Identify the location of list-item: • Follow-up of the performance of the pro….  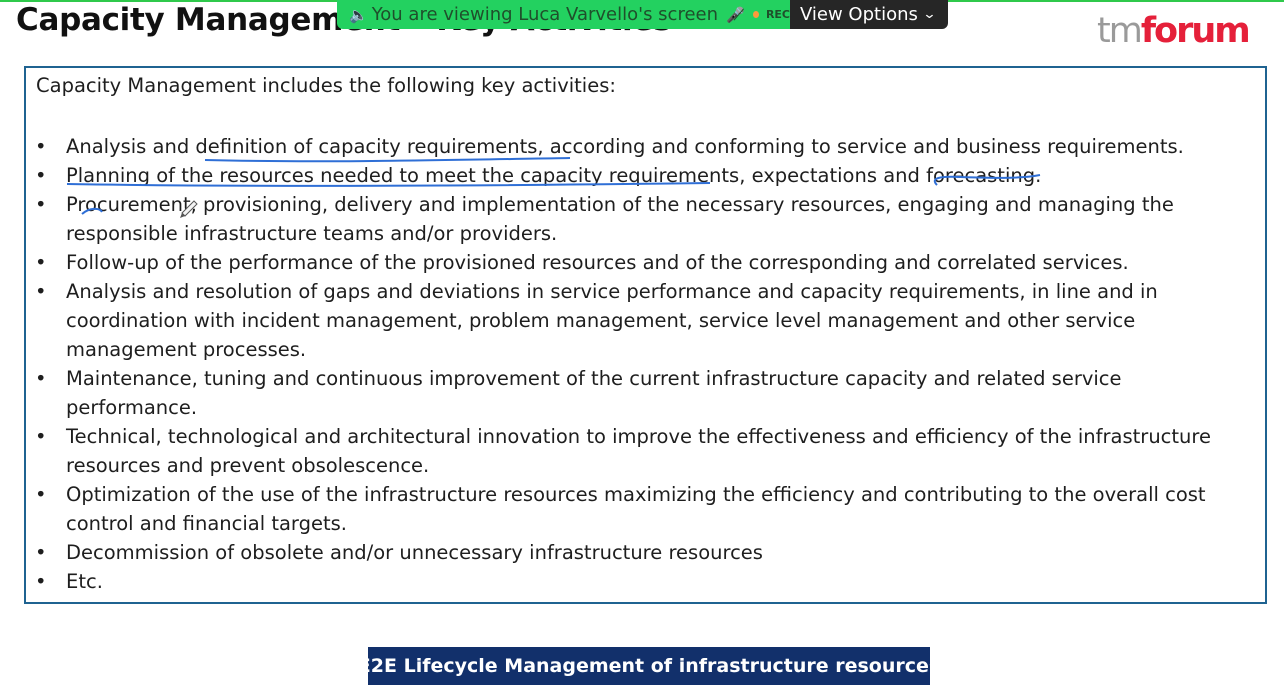
(636, 262).